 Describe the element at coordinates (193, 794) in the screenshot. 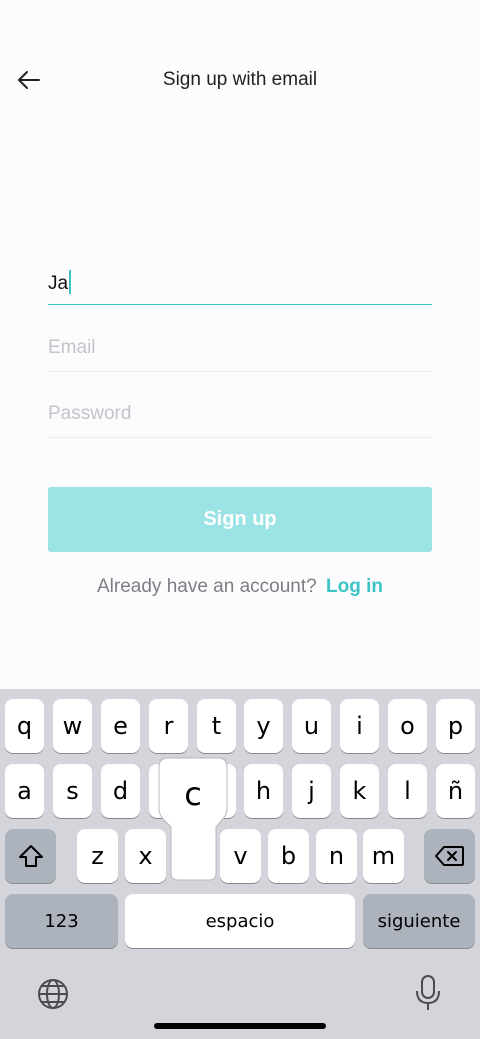

I see `key-c-label: c` at that location.